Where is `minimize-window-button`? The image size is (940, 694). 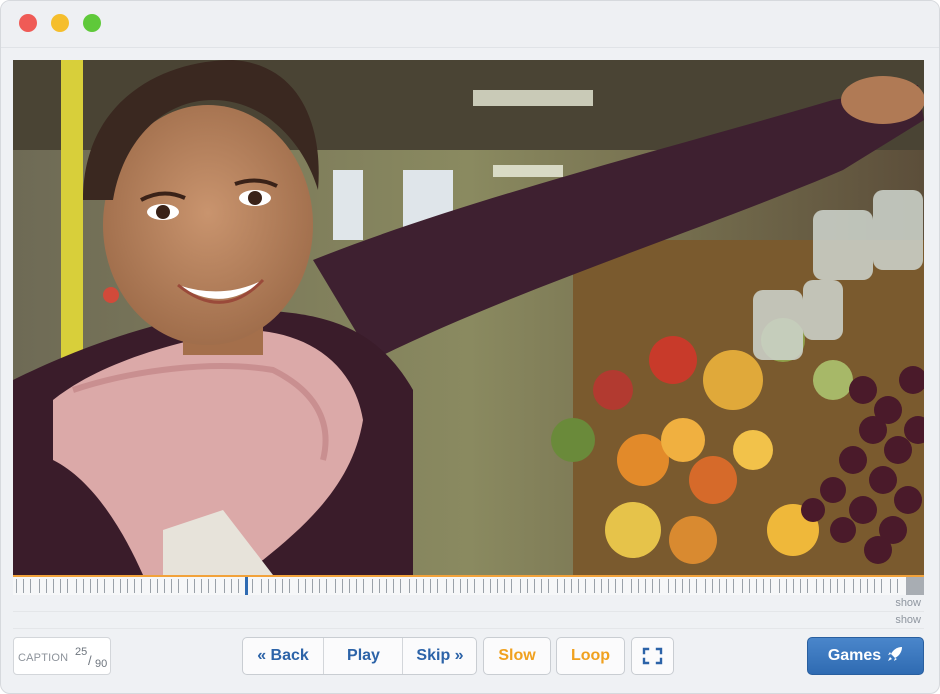 minimize-window-button is located at coordinates (60, 23).